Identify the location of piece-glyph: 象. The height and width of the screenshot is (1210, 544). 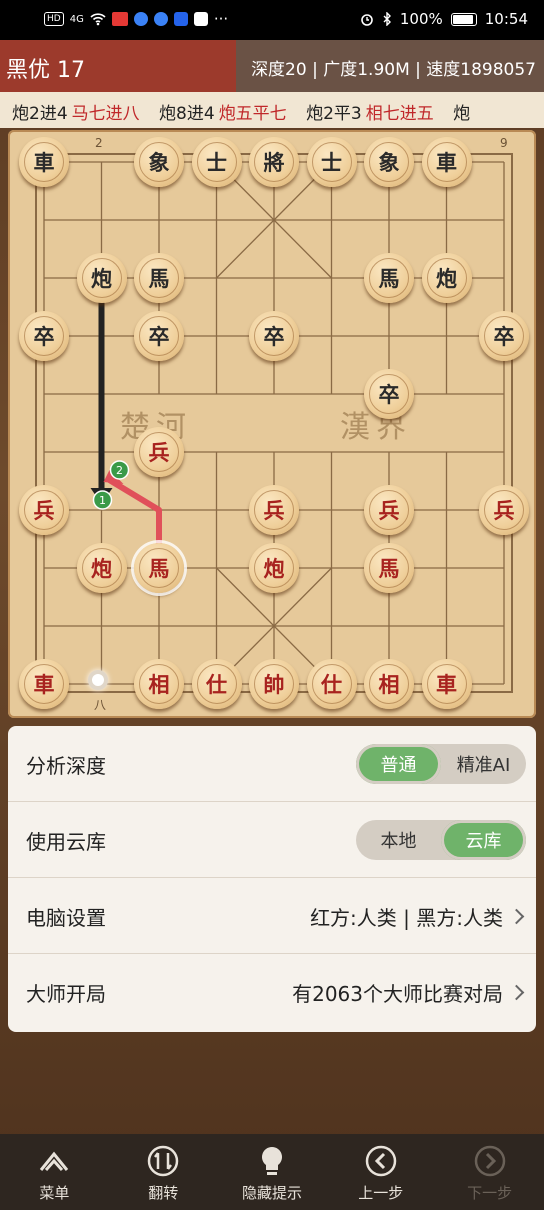
(159, 162).